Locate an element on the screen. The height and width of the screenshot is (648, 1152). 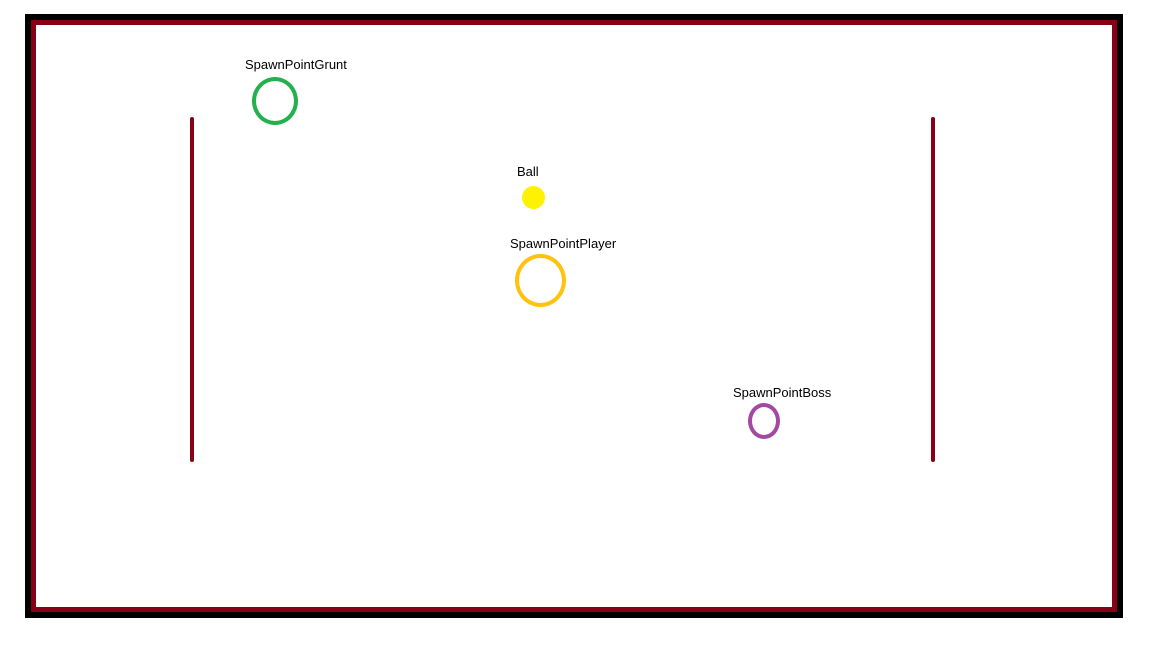
left-wall is located at coordinates (192, 289).